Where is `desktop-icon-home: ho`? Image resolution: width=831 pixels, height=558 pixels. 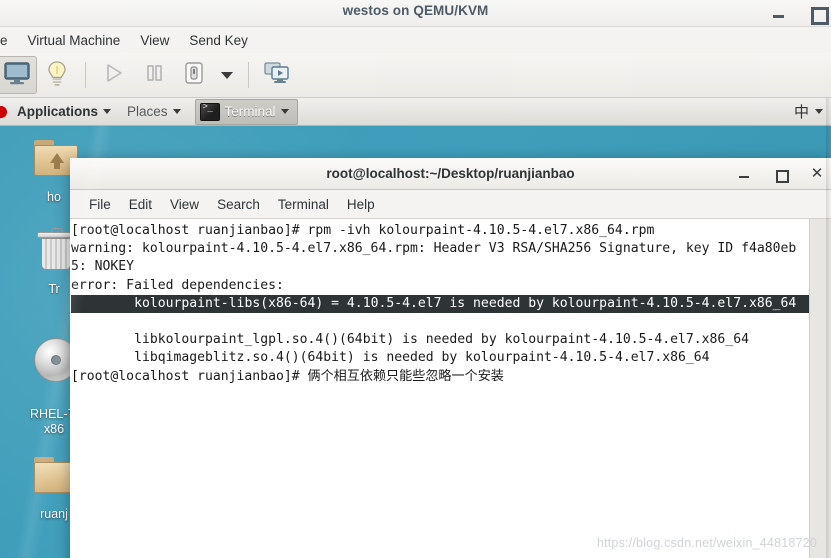
desktop-icon-home: ho is located at coordinates (54, 169).